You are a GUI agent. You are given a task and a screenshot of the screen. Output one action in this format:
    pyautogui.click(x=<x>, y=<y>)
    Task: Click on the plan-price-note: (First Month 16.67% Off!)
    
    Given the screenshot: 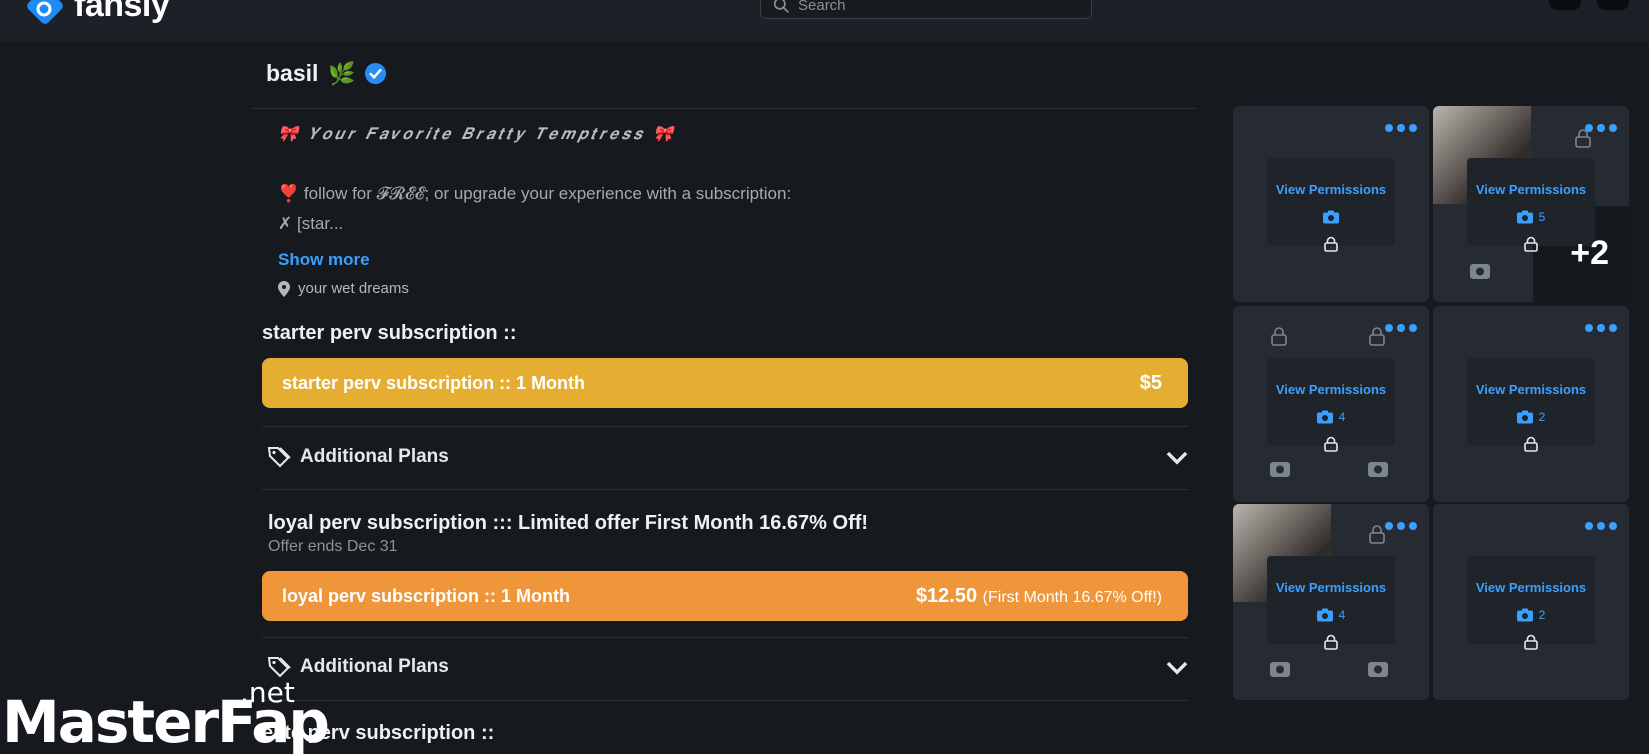 What is the action you would take?
    pyautogui.click(x=1072, y=597)
    